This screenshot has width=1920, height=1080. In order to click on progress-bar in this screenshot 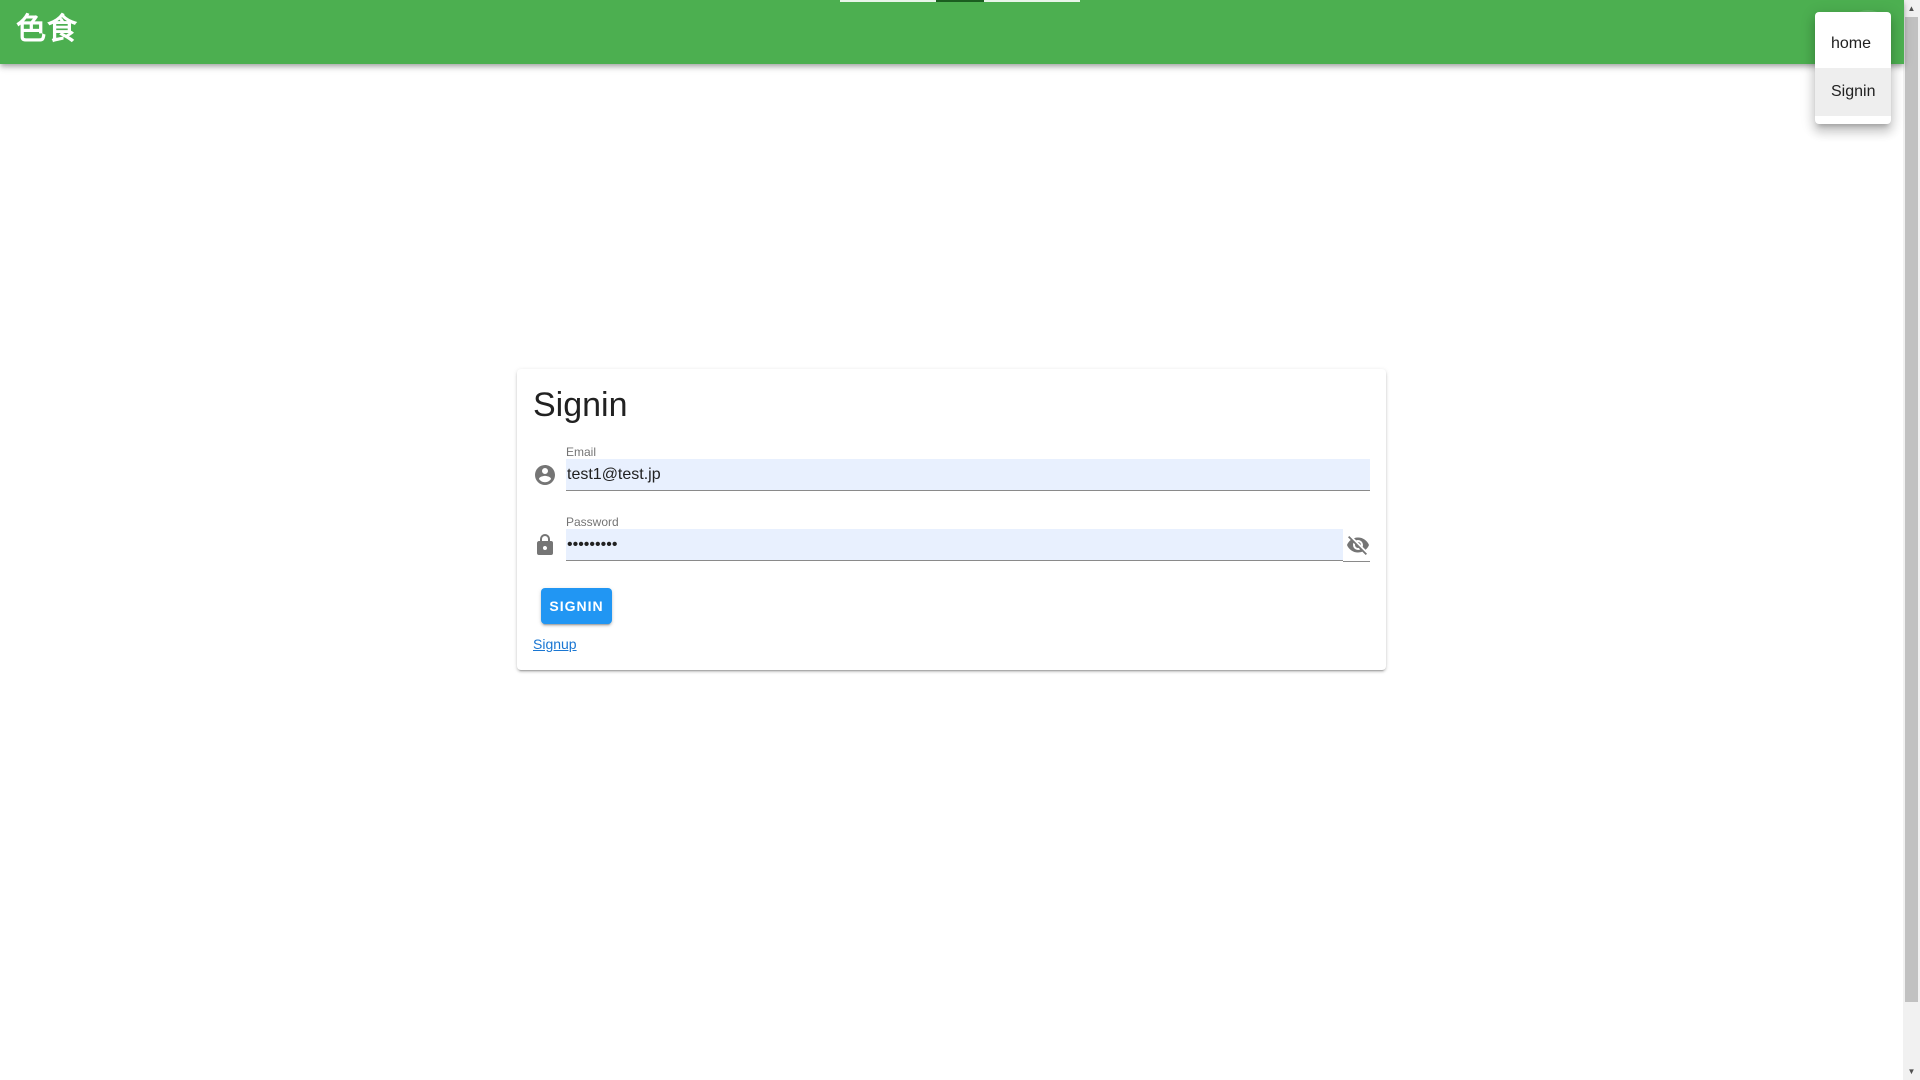, I will do `click(960, 1)`.